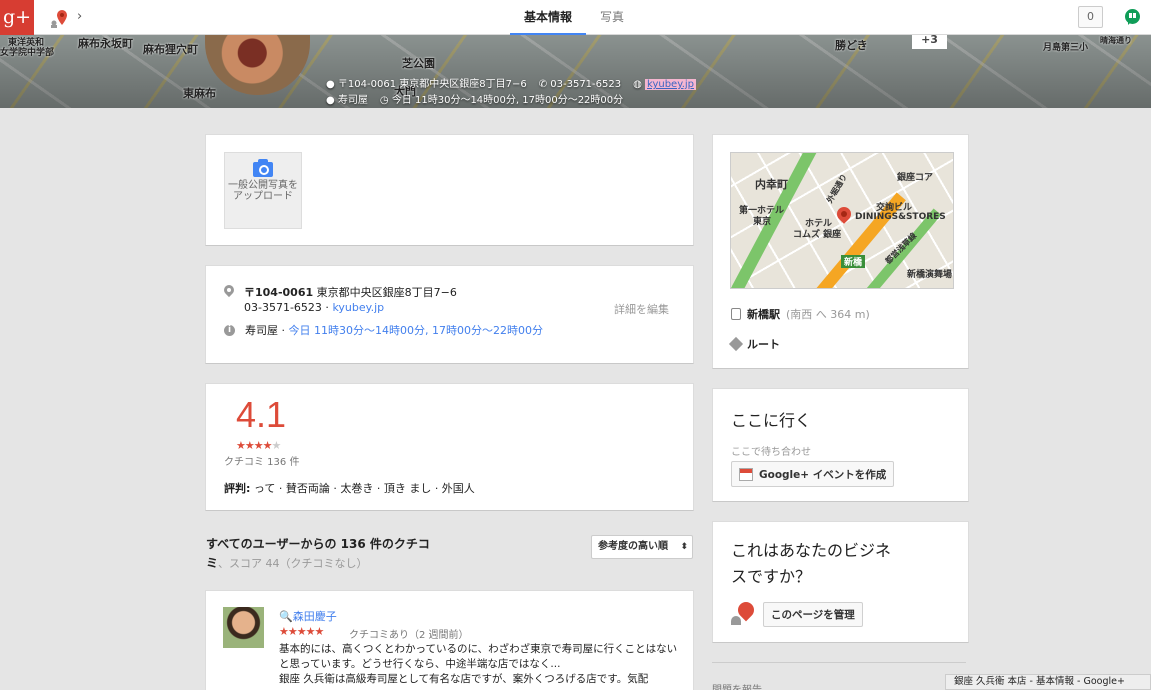  What do you see at coordinates (771, 420) in the screenshot?
I see `go-here-title: ここに行く` at bounding box center [771, 420].